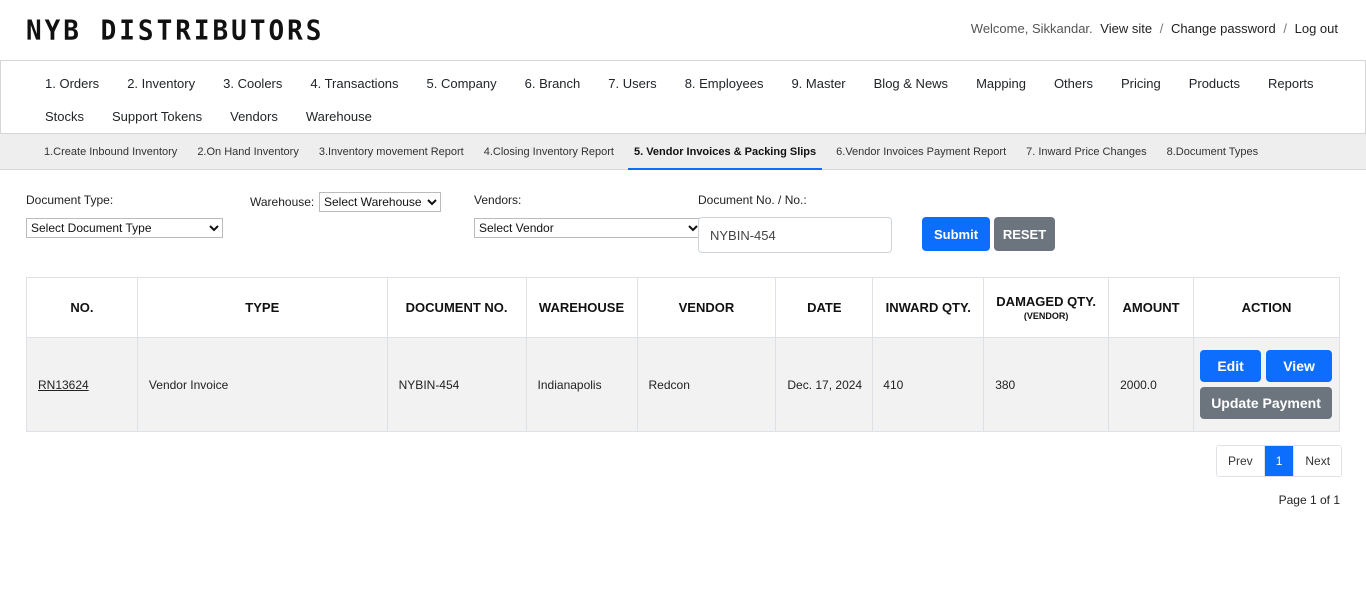 Image resolution: width=1366 pixels, height=589 pixels. Describe the element at coordinates (1316, 28) in the screenshot. I see `log-out-link: Log out` at that location.